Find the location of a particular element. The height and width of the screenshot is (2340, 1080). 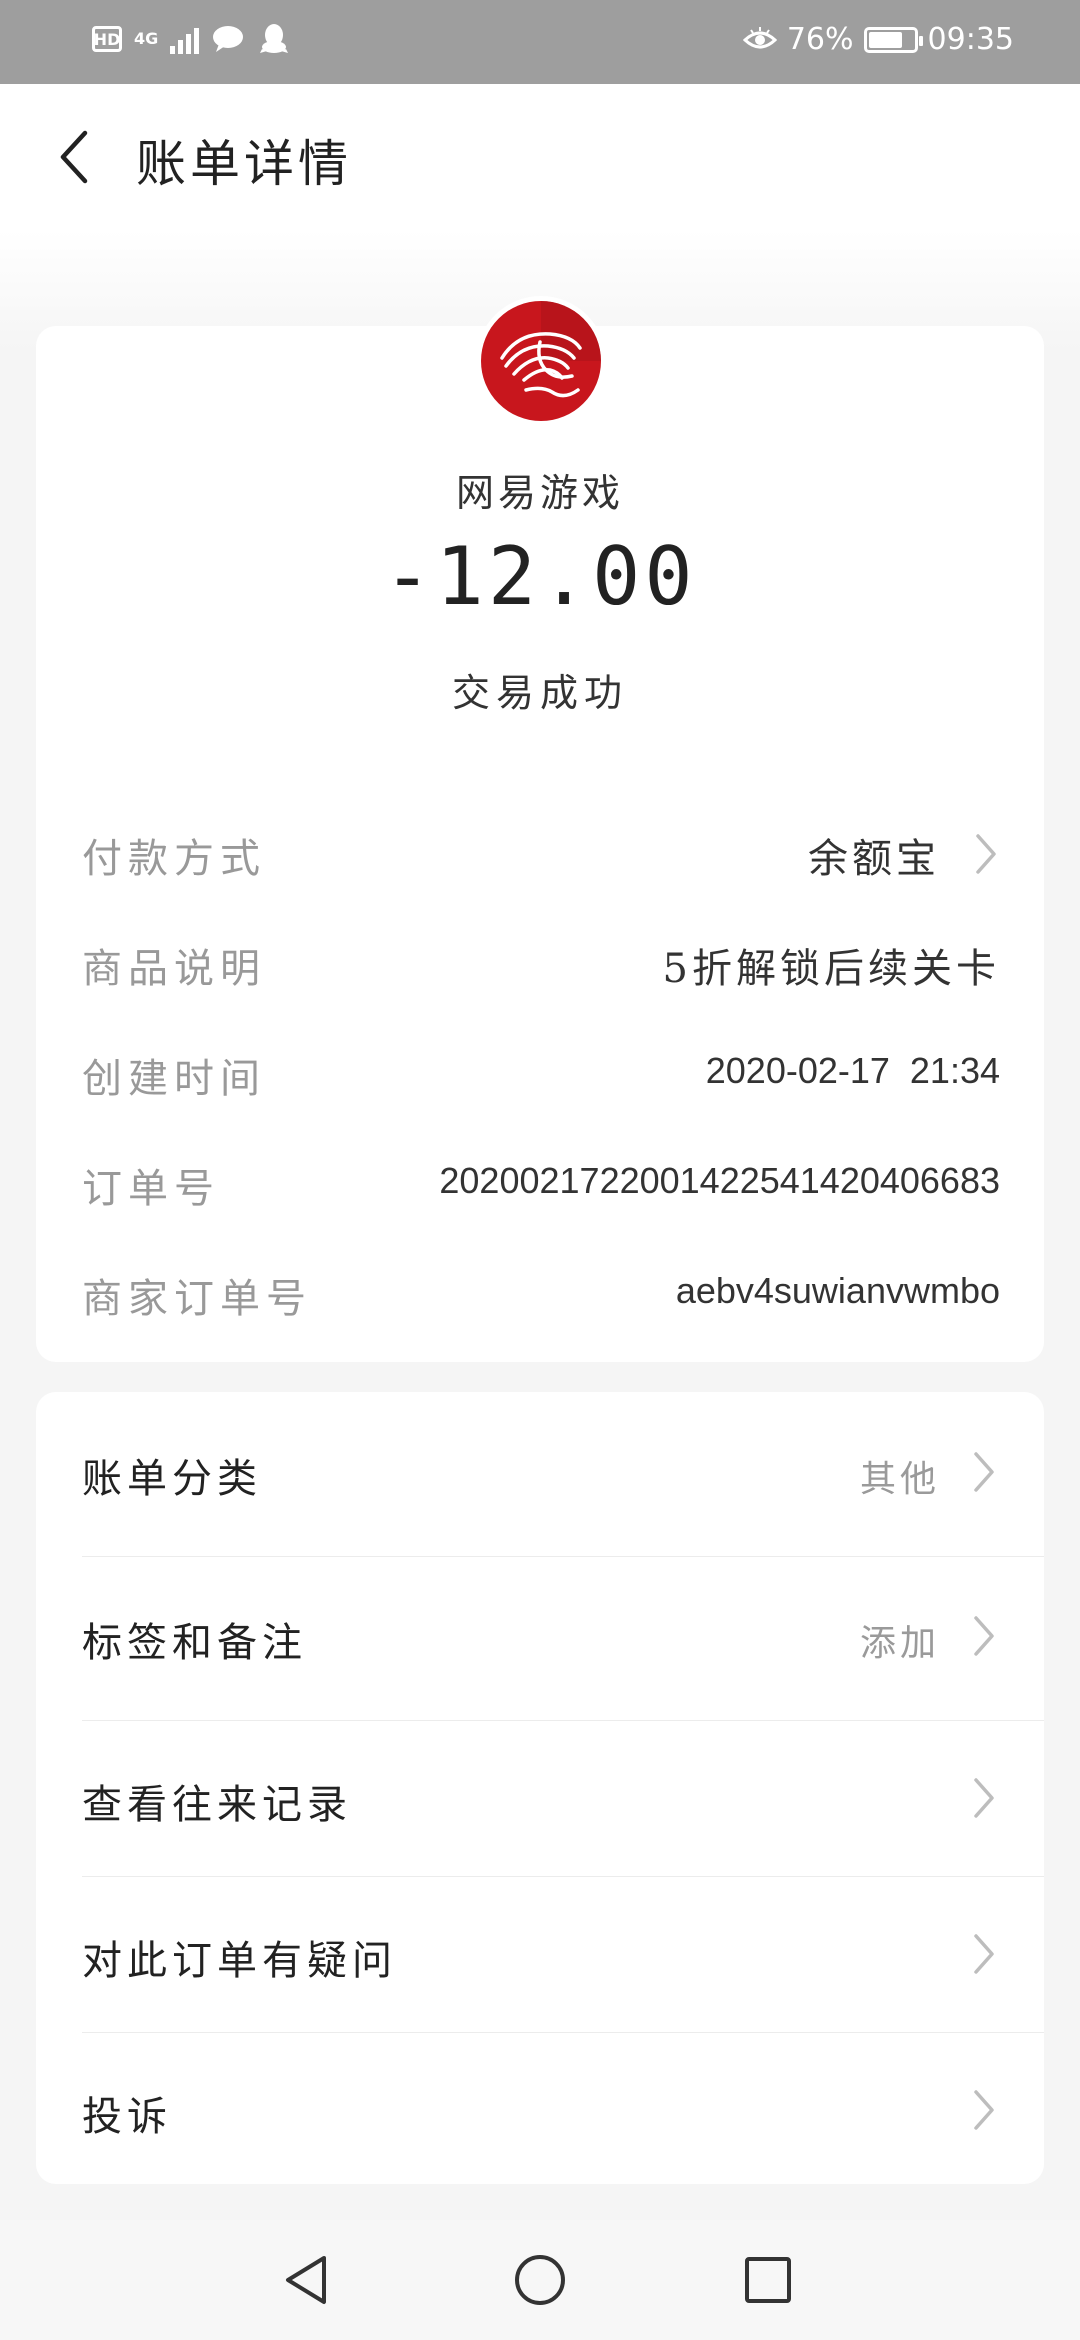

battery-level is located at coordinates (885, 39).